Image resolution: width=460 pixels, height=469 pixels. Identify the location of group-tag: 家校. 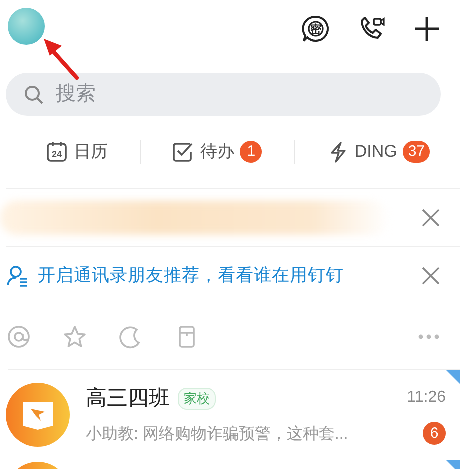
(197, 399).